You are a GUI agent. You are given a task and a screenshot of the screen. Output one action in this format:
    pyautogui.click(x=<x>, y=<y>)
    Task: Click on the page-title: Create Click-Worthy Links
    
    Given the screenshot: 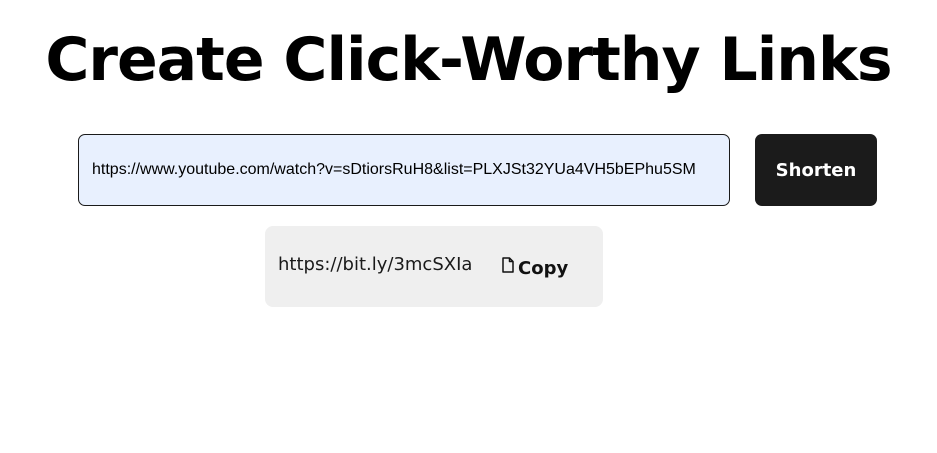 What is the action you would take?
    pyautogui.click(x=468, y=60)
    